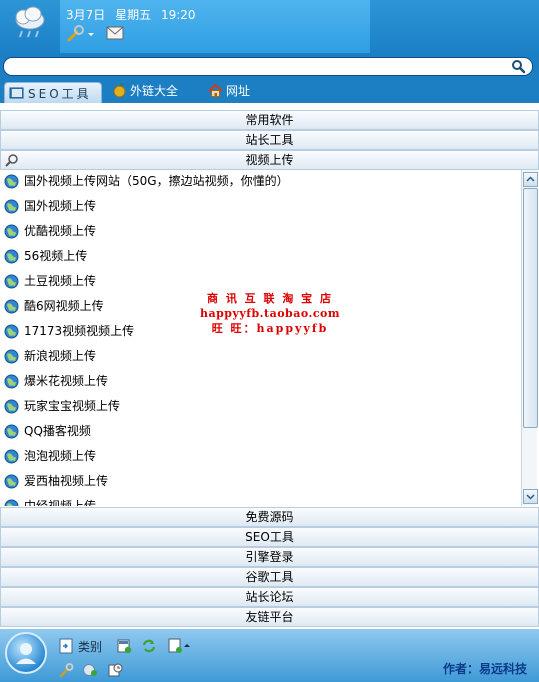 This screenshot has height=682, width=539. I want to click on list-item-label: 爆米花视频上传, so click(66, 381).